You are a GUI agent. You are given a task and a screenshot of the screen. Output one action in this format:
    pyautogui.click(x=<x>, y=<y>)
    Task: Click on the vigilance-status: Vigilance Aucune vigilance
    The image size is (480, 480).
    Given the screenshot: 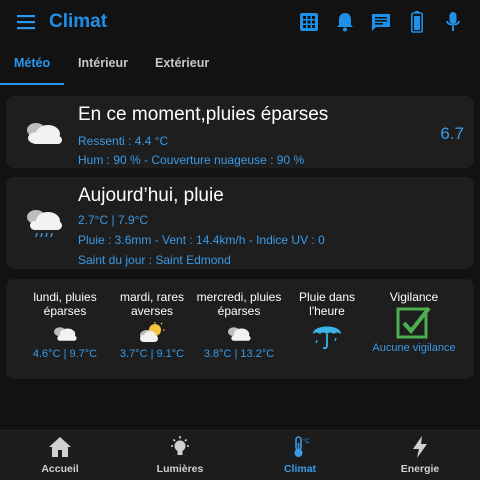 What is the action you would take?
    pyautogui.click(x=414, y=322)
    